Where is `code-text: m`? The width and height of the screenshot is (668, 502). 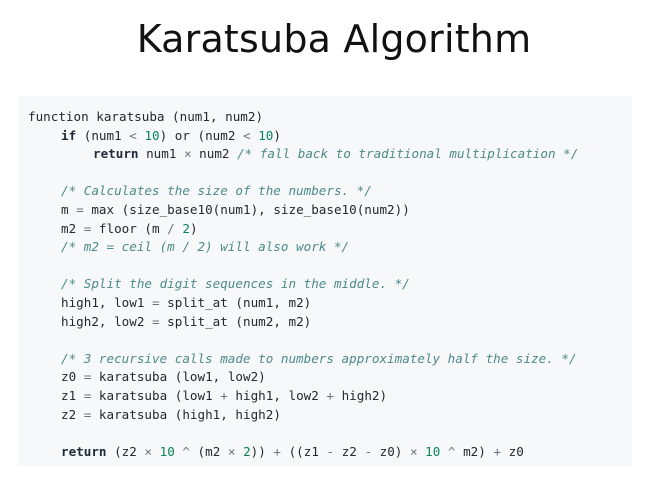 code-text: m is located at coordinates (69, 209).